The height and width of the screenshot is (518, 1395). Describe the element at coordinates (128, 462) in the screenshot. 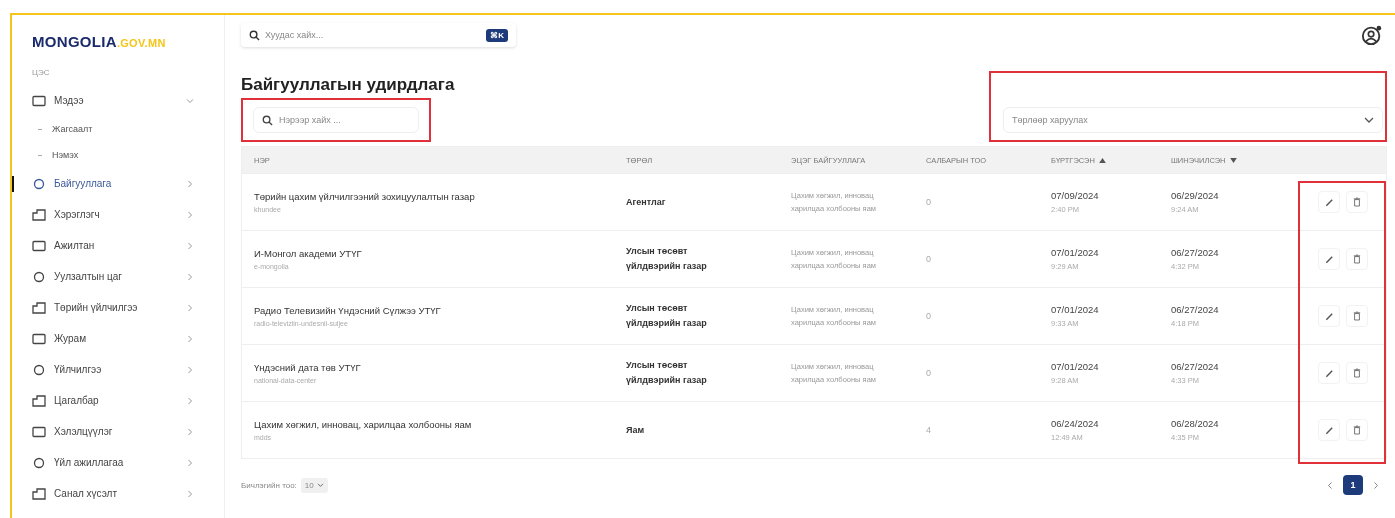

I see `sidebar-item: Үйл ажиллагаа` at that location.